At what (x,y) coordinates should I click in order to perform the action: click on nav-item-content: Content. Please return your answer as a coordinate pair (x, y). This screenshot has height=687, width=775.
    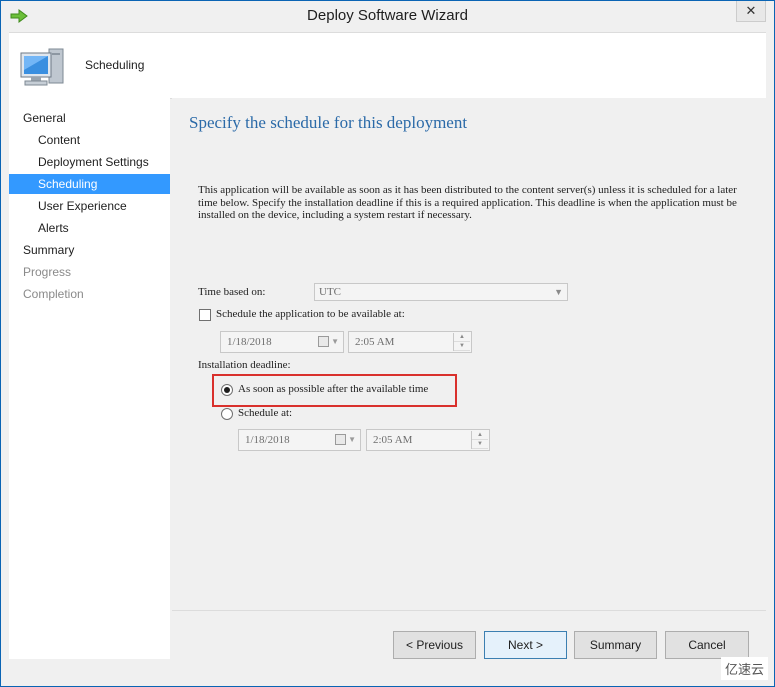
    Looking at the image, I should click on (89, 140).